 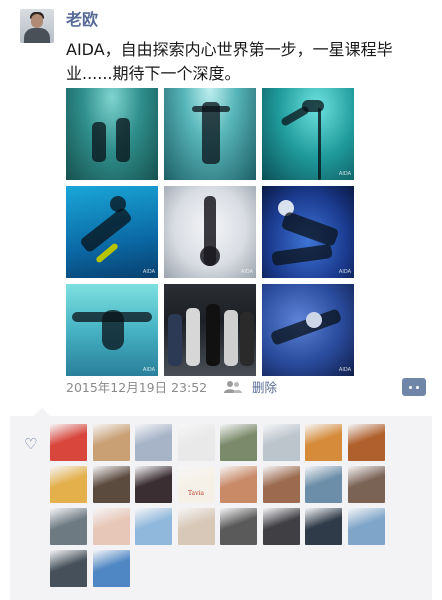 I want to click on liker-avatar-text: Tavia, so click(x=196, y=493).